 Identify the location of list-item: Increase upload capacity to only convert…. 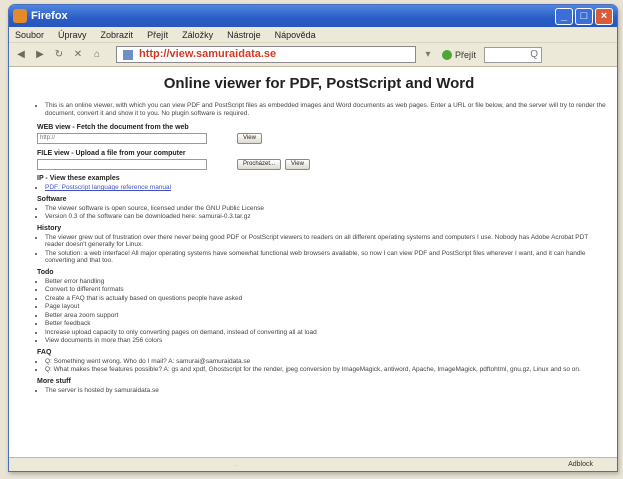
(326, 333).